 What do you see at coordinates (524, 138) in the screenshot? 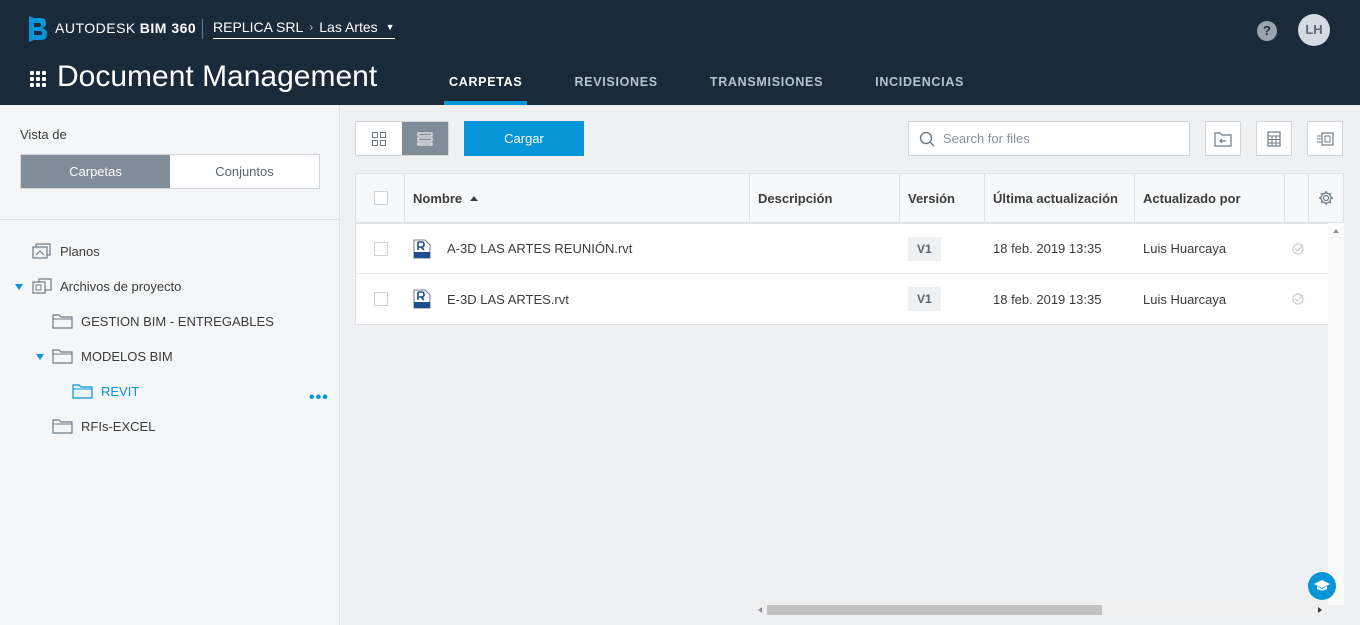
I see `upload-button: Cargar` at bounding box center [524, 138].